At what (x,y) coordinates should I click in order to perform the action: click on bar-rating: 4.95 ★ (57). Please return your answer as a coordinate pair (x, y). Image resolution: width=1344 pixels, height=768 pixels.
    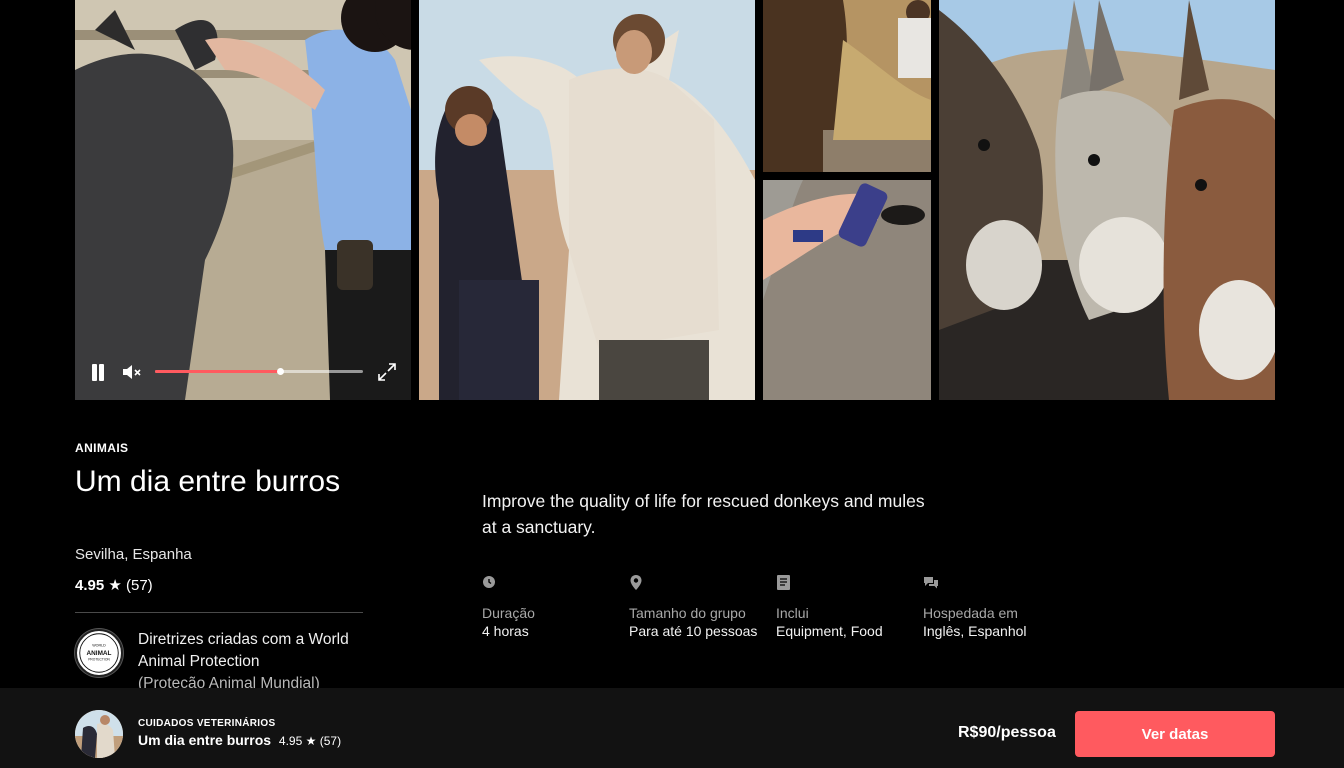
    Looking at the image, I should click on (310, 741).